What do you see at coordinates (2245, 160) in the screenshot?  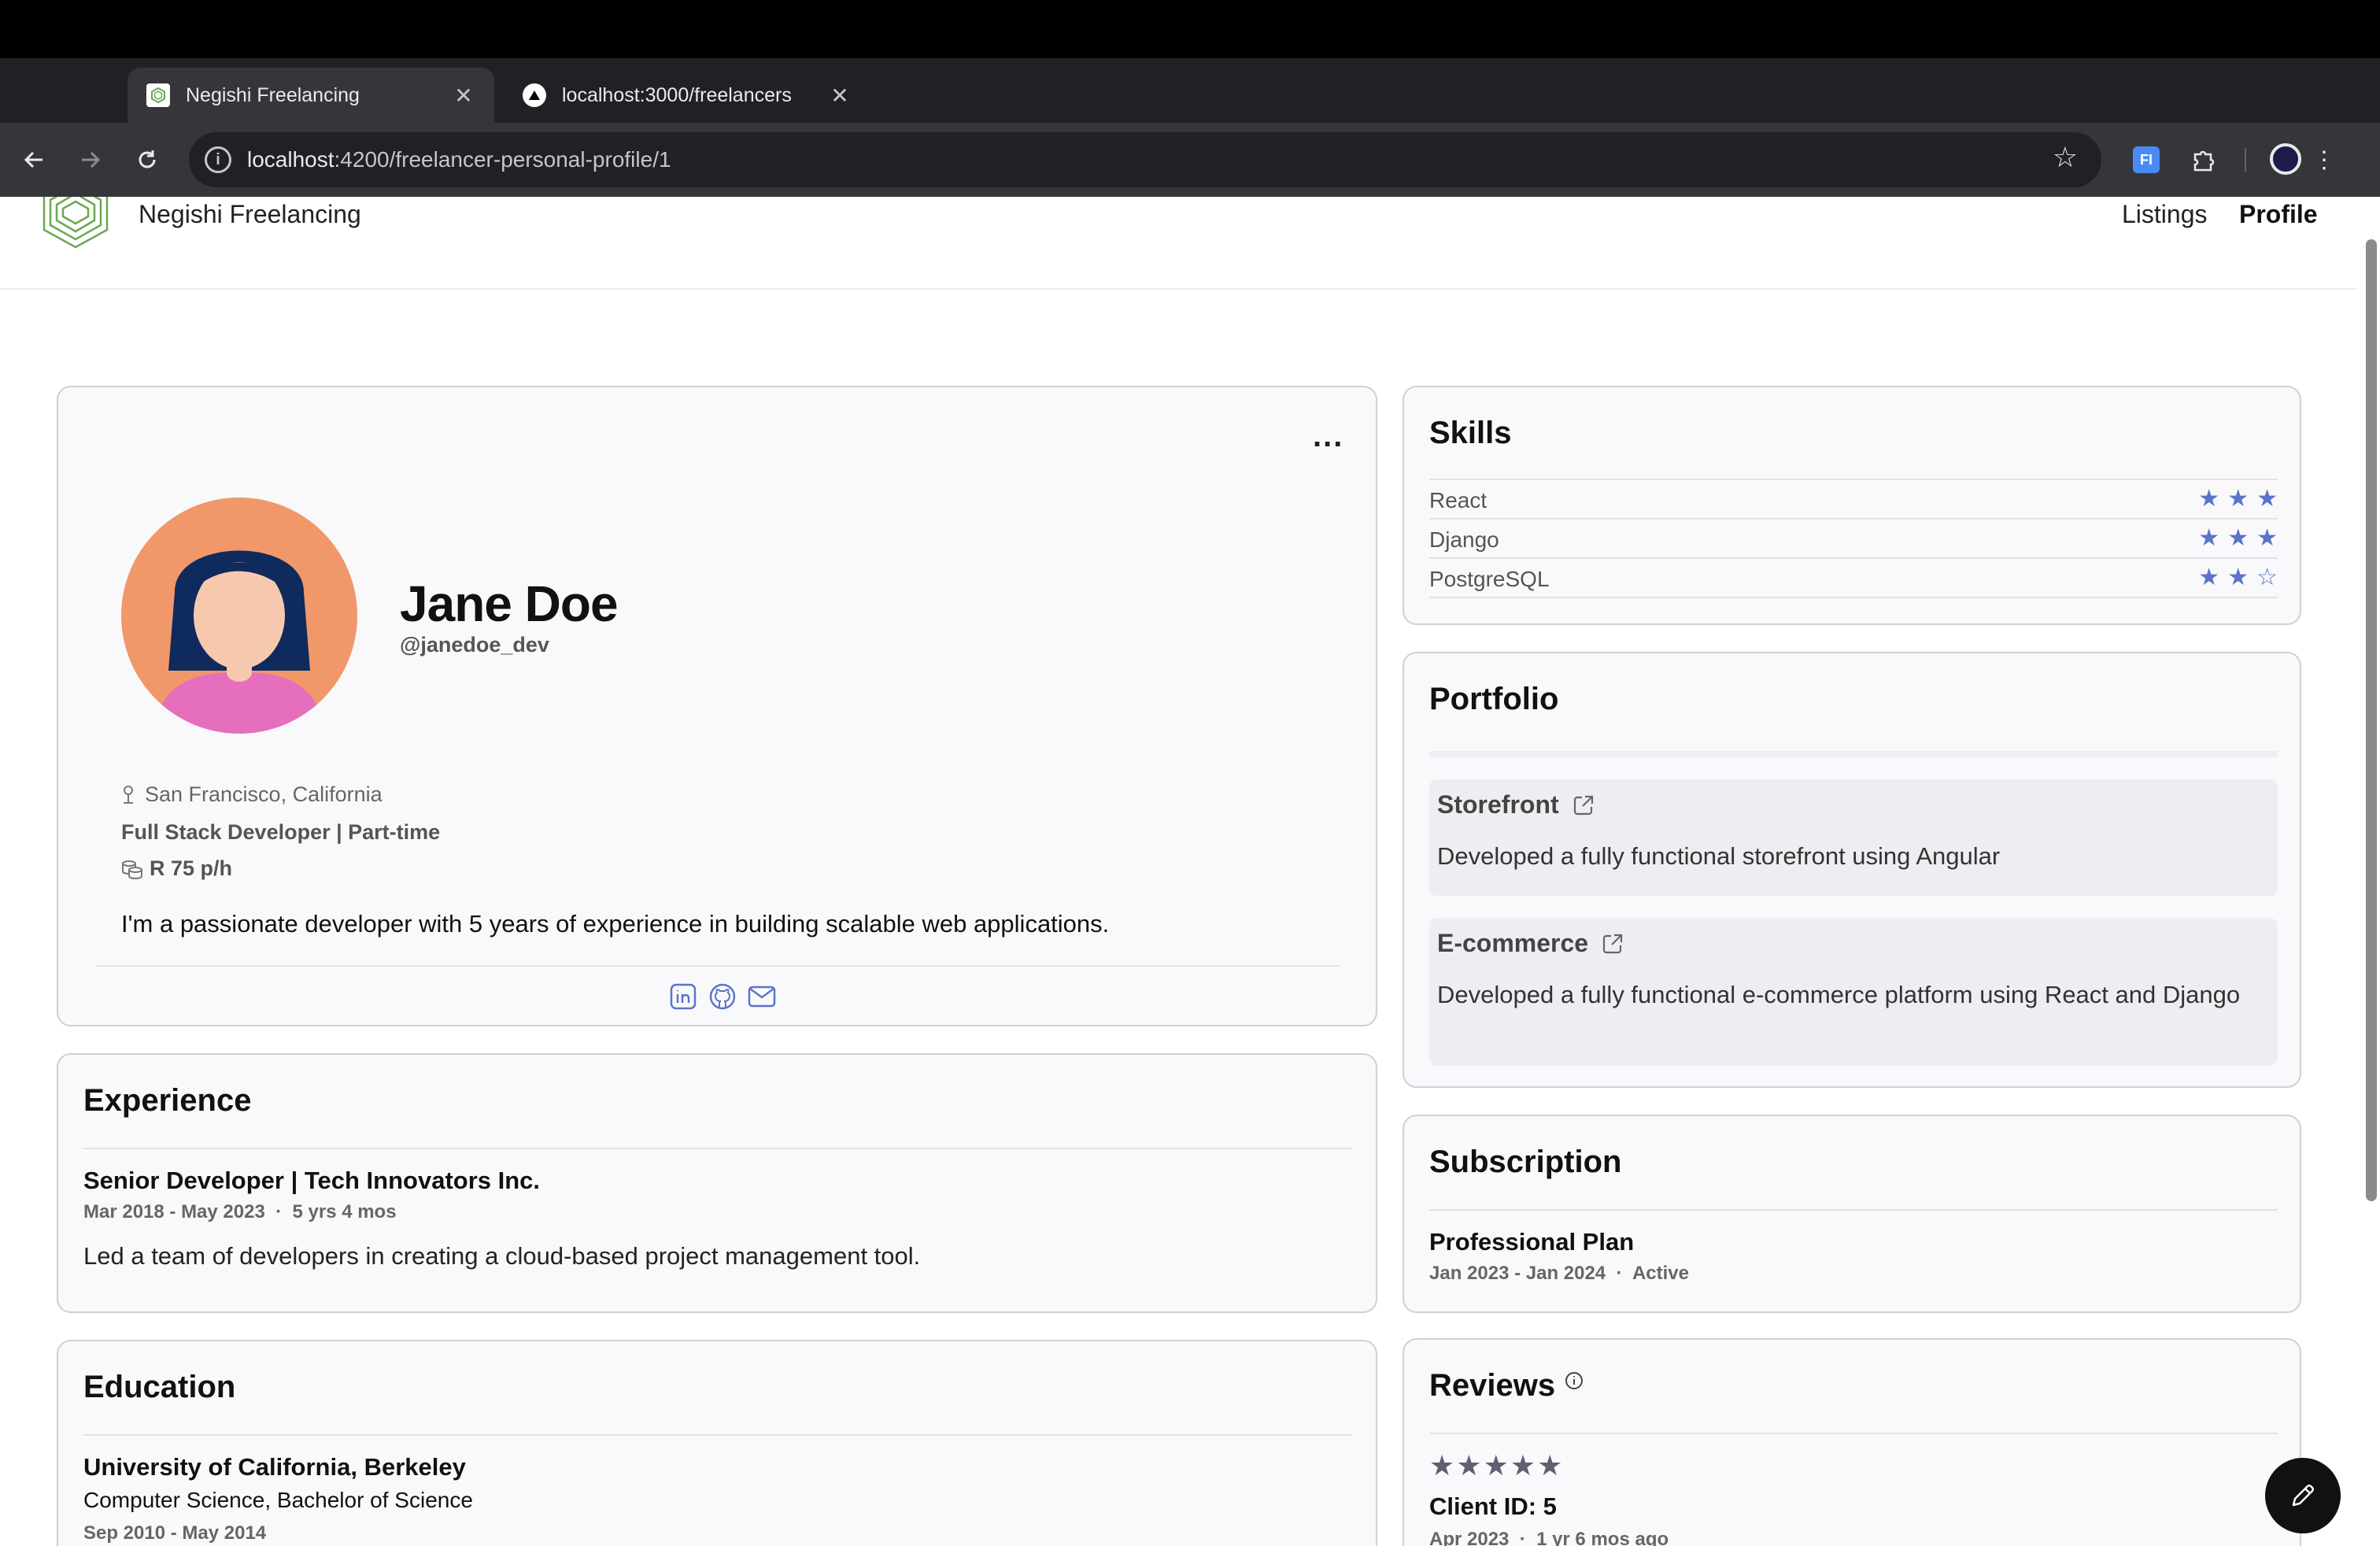 I see `toolbar-divider` at bounding box center [2245, 160].